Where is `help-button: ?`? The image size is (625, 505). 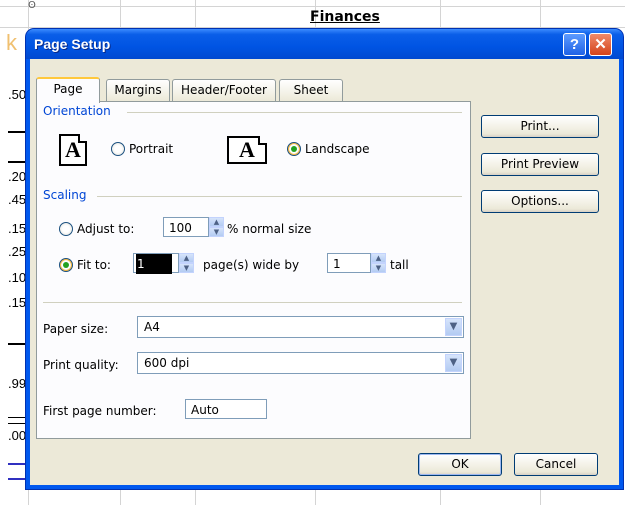
help-button: ? is located at coordinates (574, 44).